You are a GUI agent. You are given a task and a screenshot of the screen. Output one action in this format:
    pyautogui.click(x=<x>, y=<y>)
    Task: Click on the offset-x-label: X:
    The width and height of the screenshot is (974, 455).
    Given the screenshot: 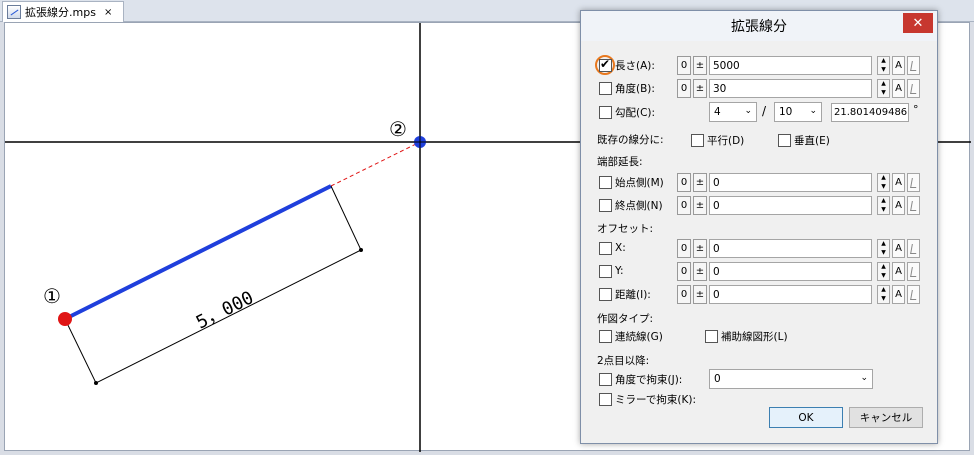 What is the action you would take?
    pyautogui.click(x=620, y=248)
    